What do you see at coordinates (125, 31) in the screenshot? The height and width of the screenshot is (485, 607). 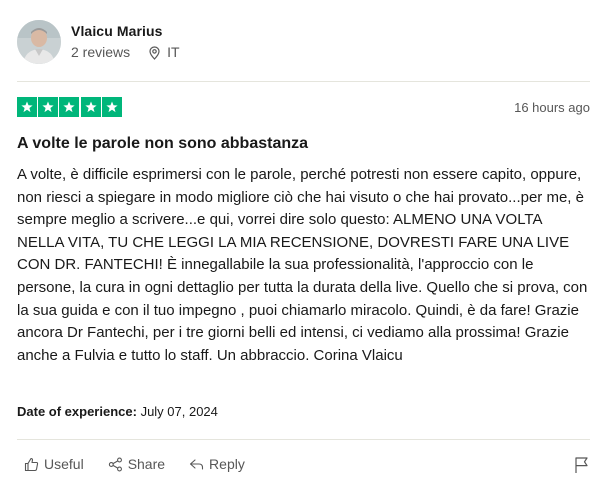 I see `reviewer-name: Vlaicu Marius` at bounding box center [125, 31].